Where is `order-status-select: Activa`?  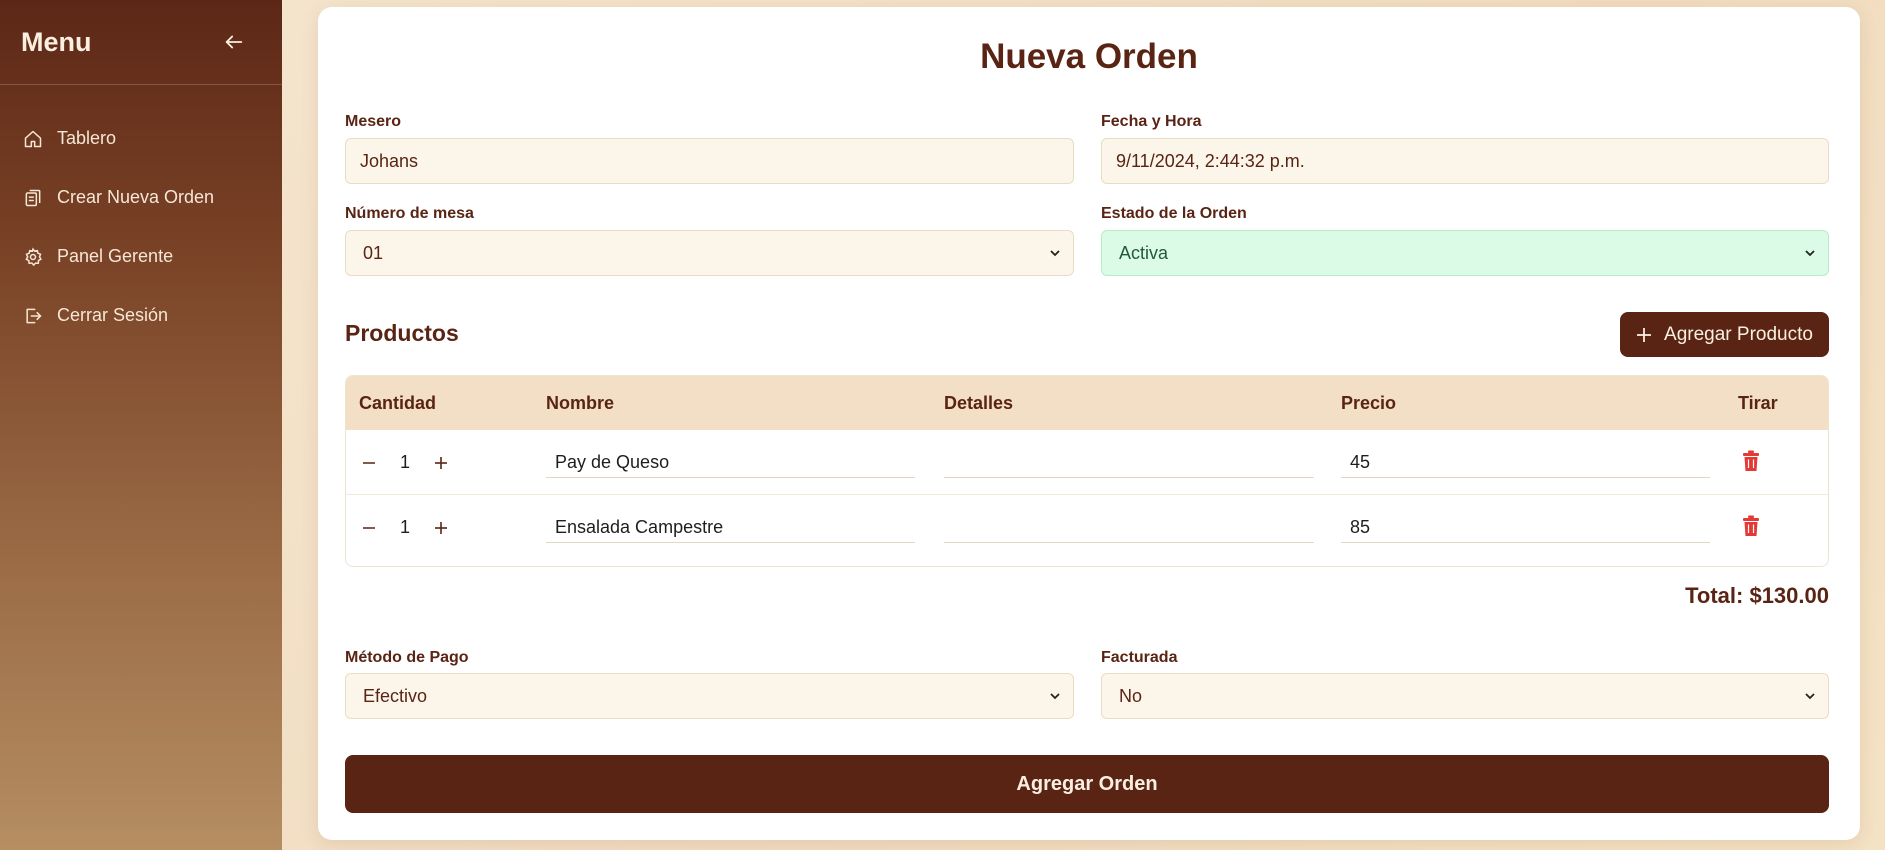 order-status-select: Activa is located at coordinates (1465, 253).